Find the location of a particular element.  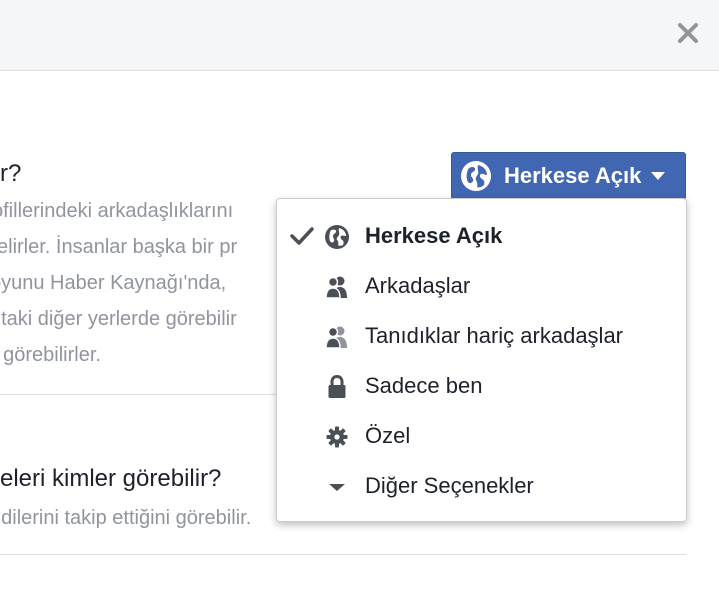

checkmark-icon is located at coordinates (302, 236).